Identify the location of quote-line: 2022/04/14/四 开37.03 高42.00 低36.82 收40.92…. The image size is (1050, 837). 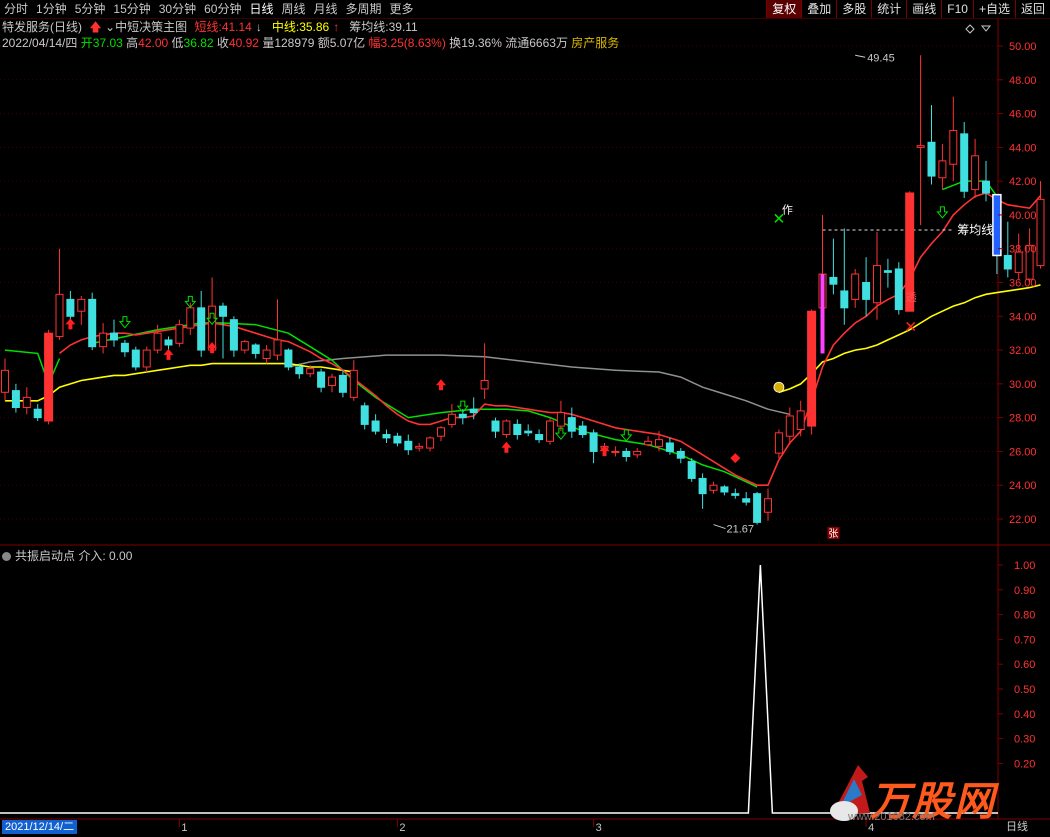
(310, 43).